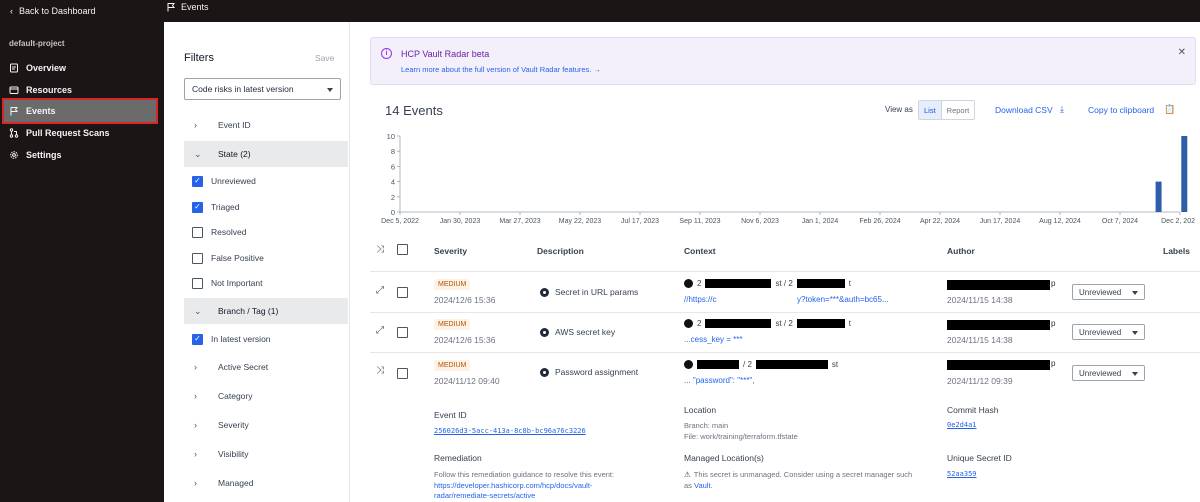 The height and width of the screenshot is (502, 1200). Describe the element at coordinates (761, 364) in the screenshot. I see `context-repo: / 2 st` at that location.